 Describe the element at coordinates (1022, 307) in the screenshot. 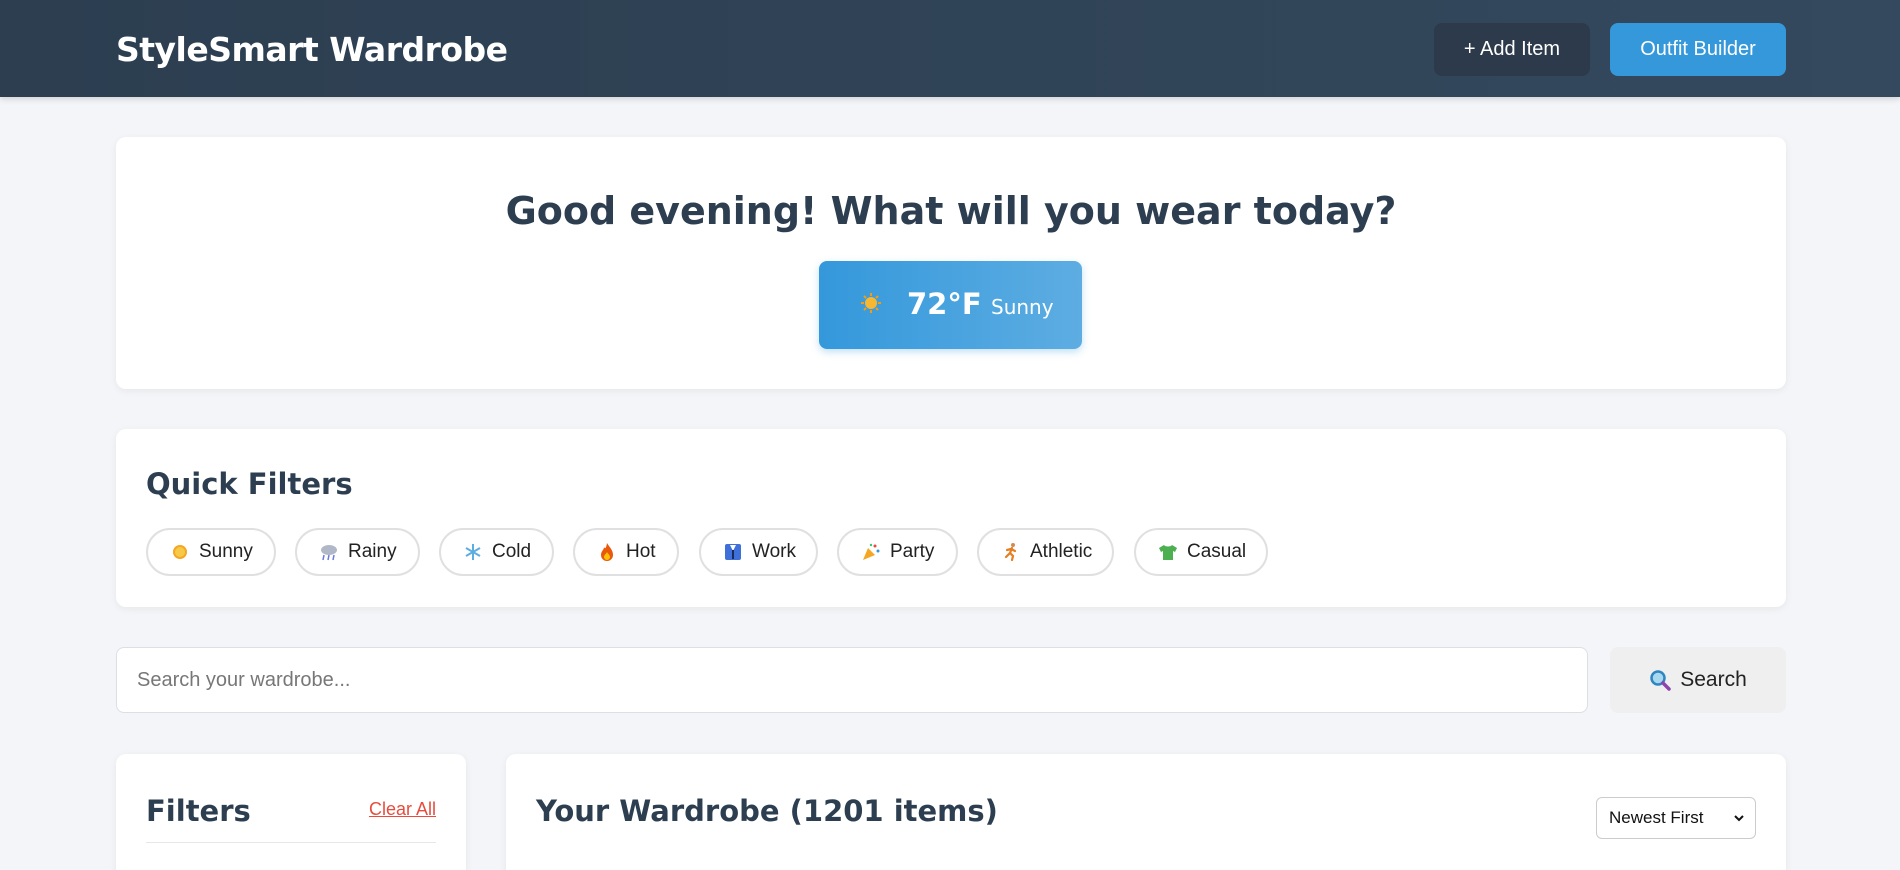

I see `weather-condition: Sunny` at that location.